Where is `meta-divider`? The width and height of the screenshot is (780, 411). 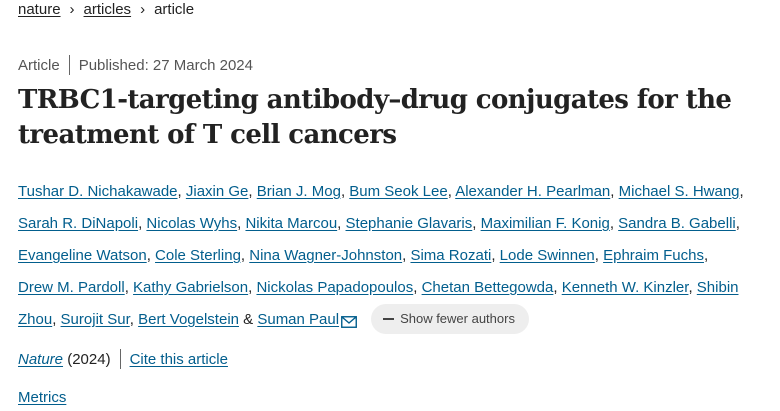 meta-divider is located at coordinates (69, 65).